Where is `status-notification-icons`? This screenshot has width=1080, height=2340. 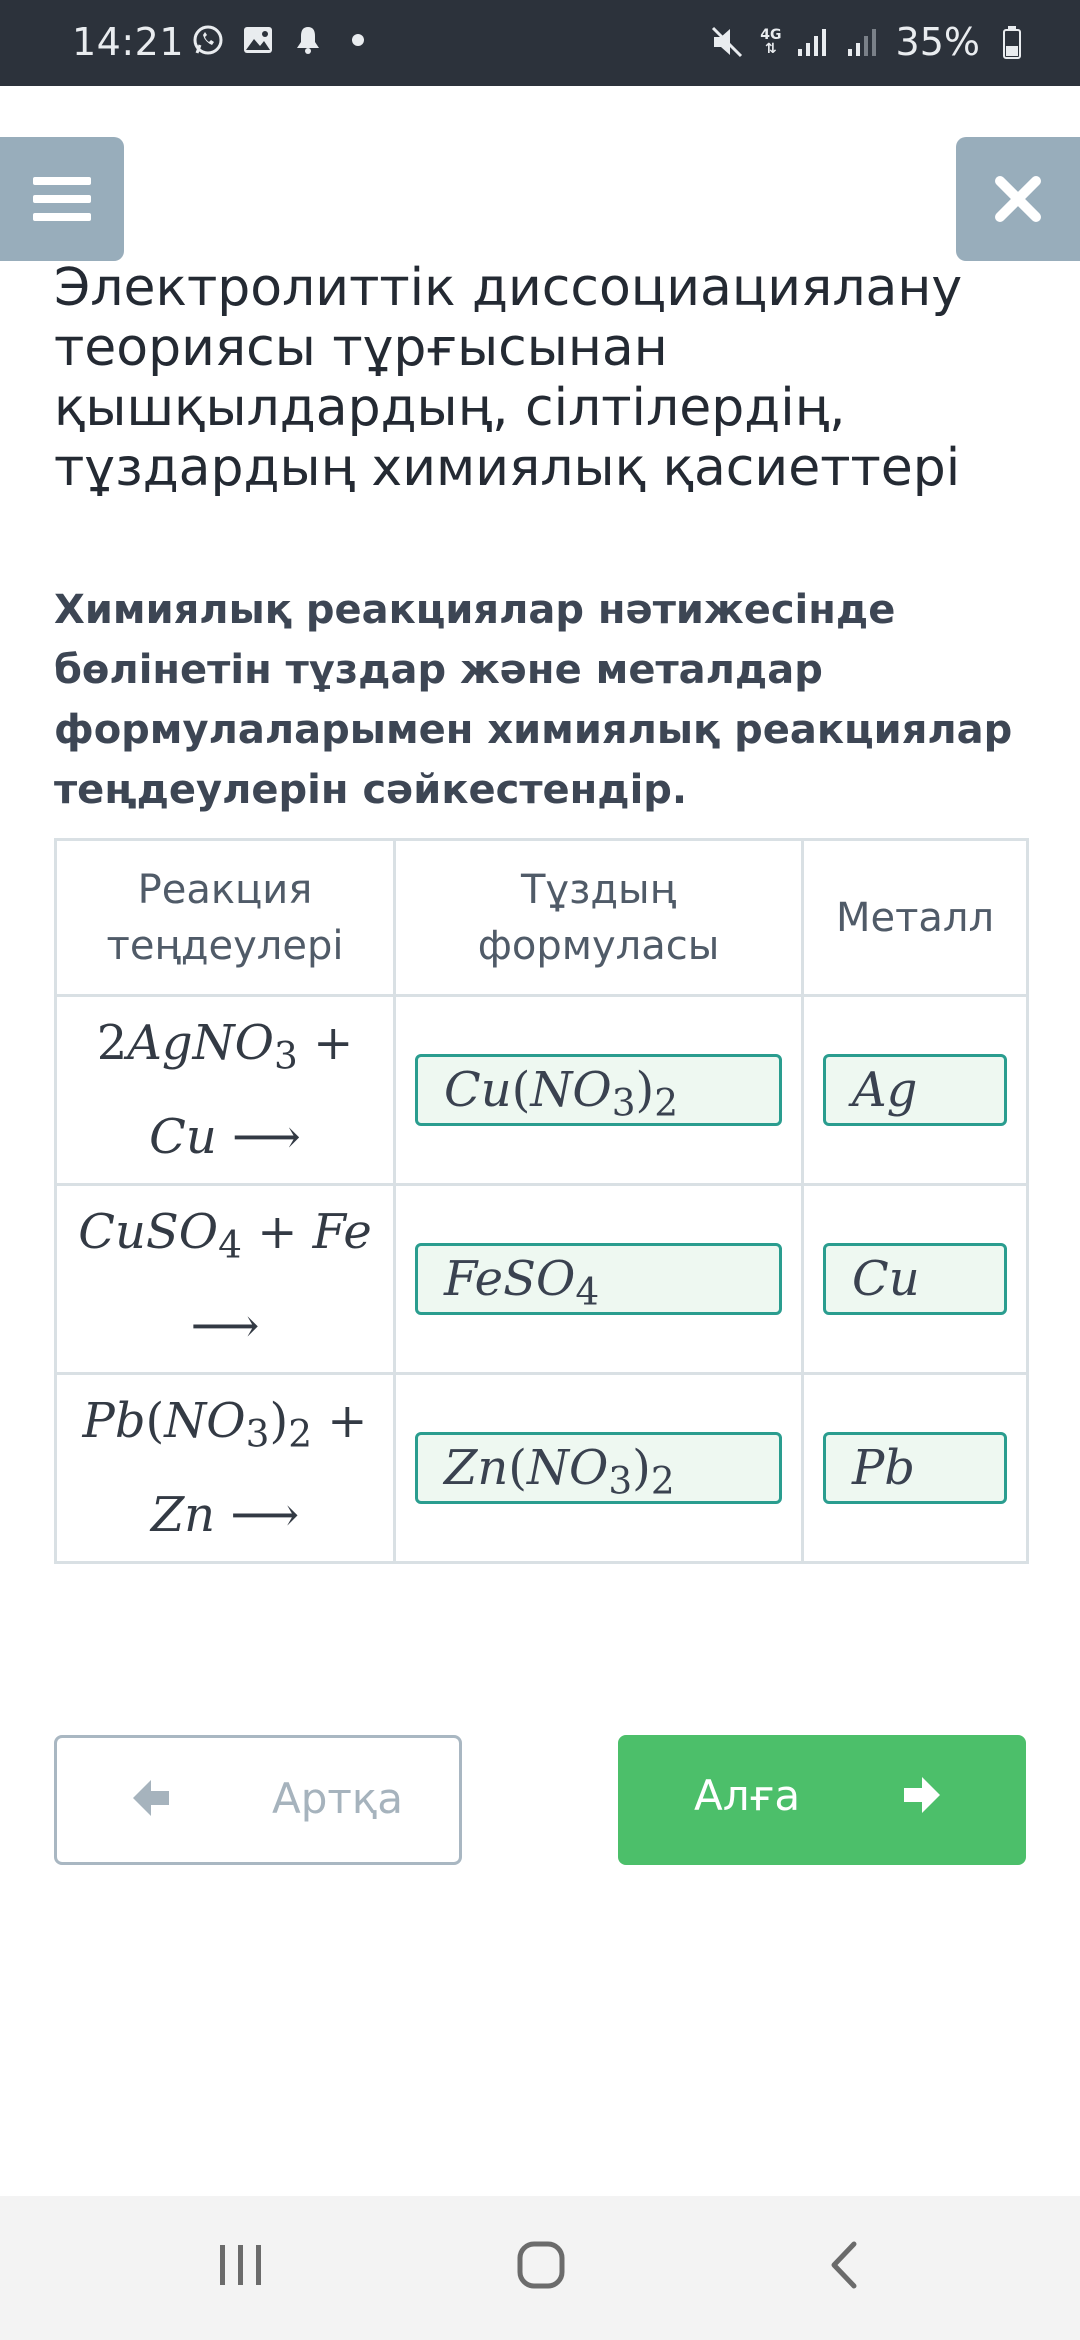 status-notification-icons is located at coordinates (277, 40).